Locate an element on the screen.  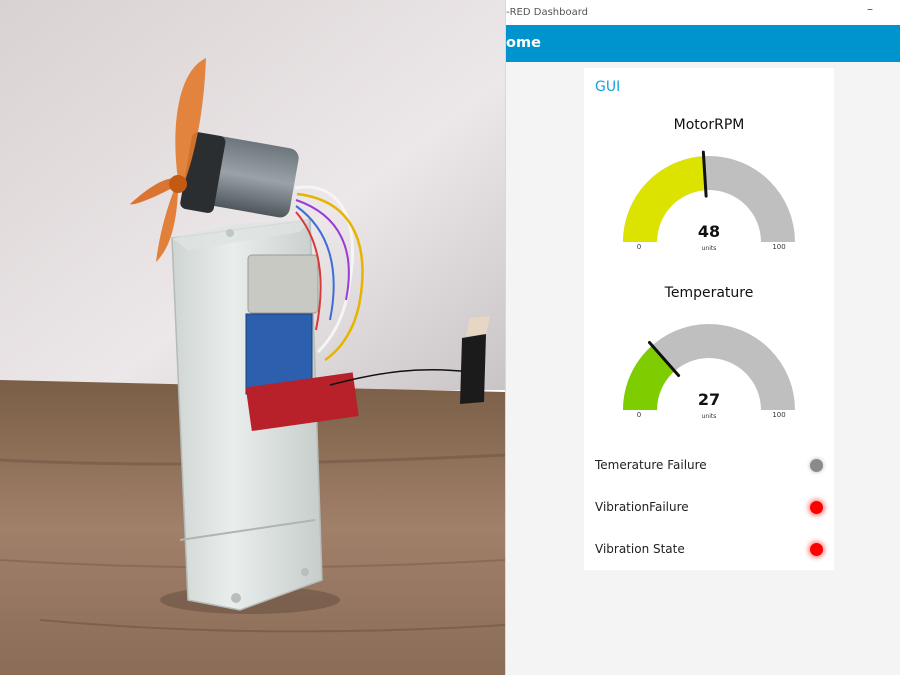
gauge-value: 27 is located at coordinates (709, 399).